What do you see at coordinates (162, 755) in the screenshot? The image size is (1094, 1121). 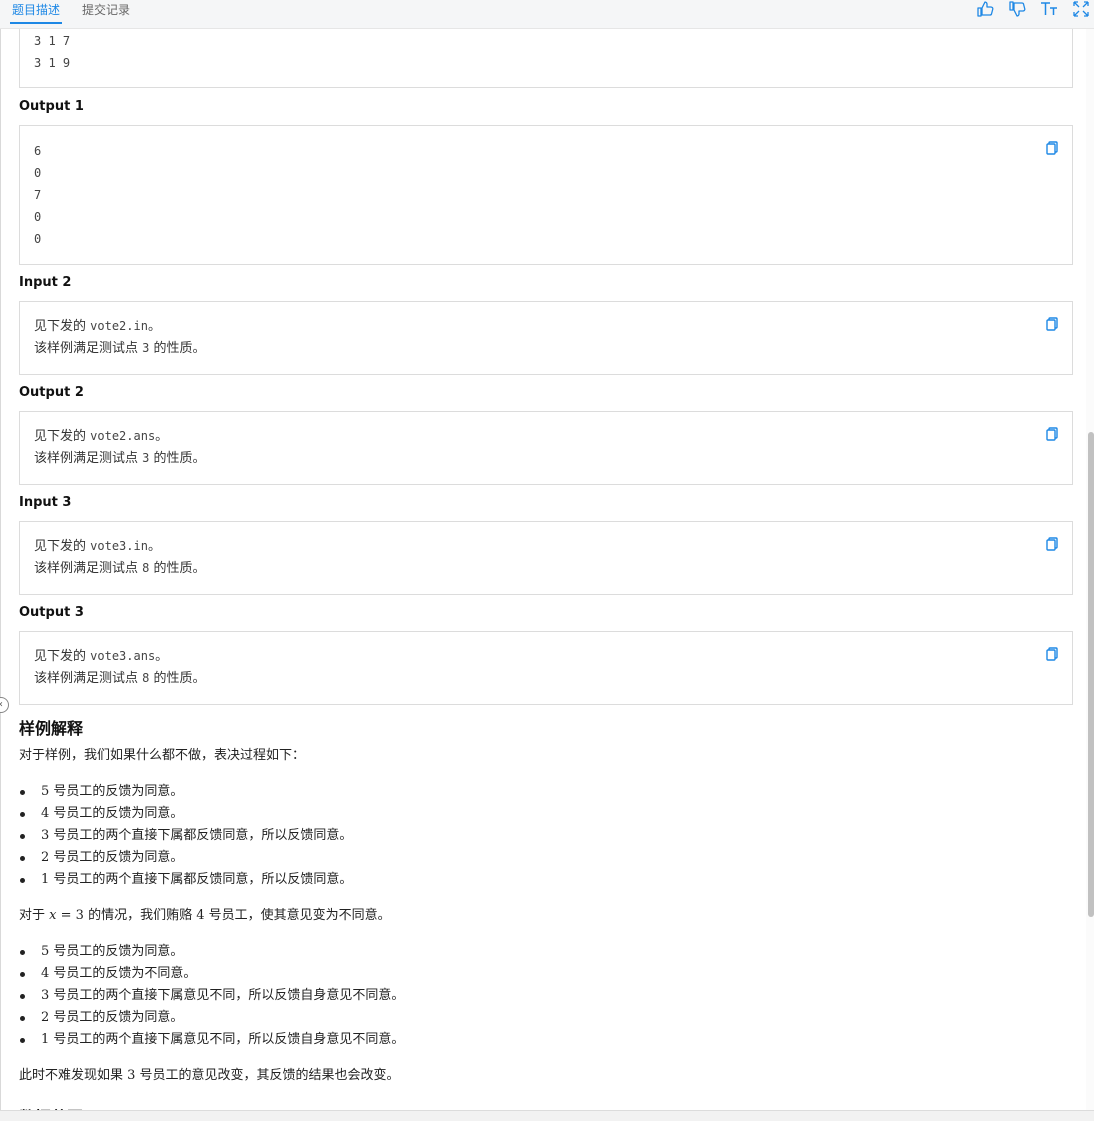 I see `explanation-intro: 对于样例，我们如果什么都不做，表决过程如下：` at bounding box center [162, 755].